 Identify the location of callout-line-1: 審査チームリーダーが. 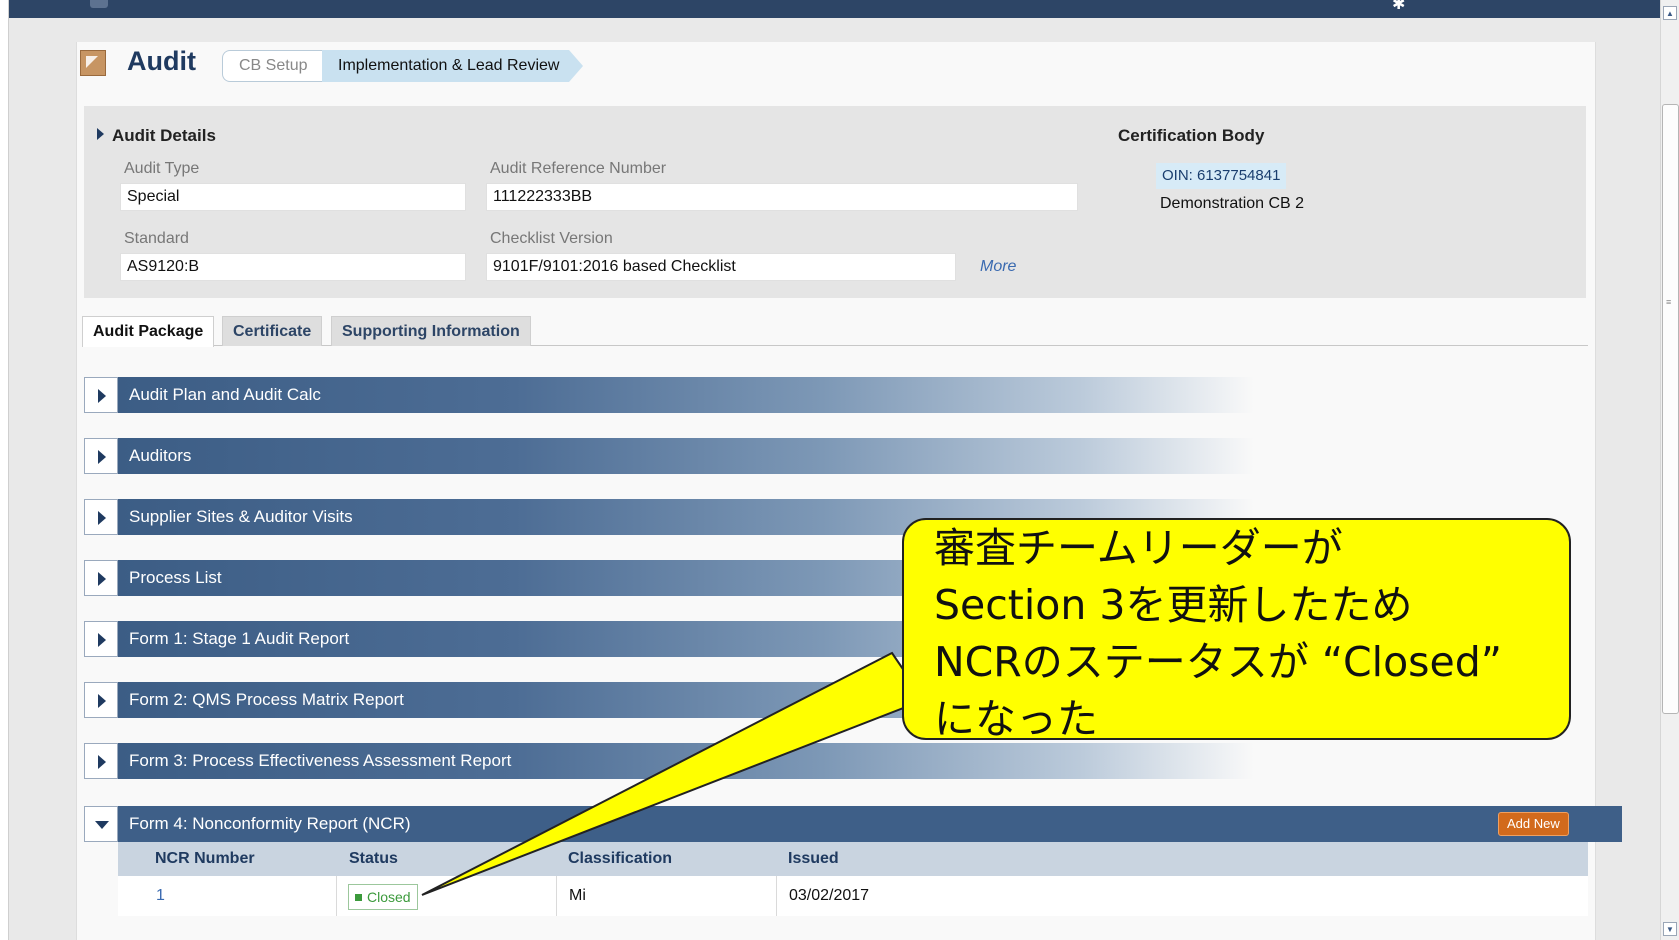
(1138, 548).